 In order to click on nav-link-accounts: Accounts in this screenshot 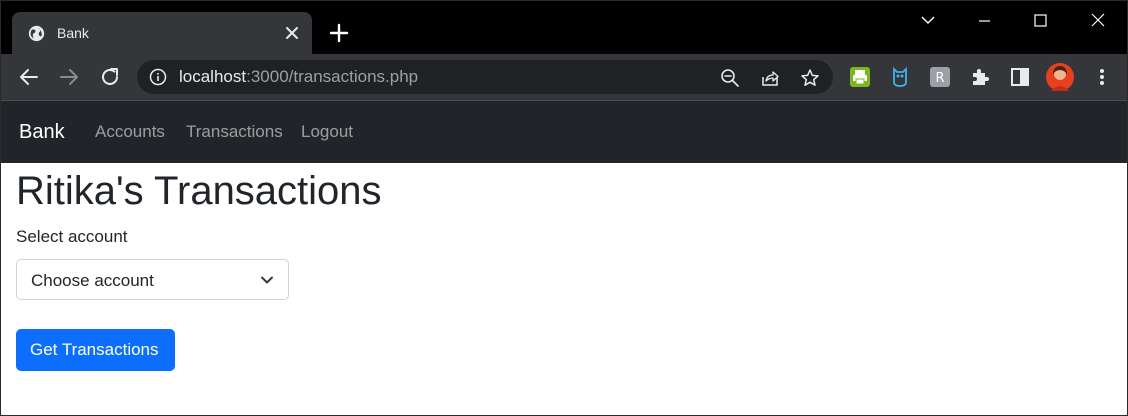, I will do `click(130, 132)`.